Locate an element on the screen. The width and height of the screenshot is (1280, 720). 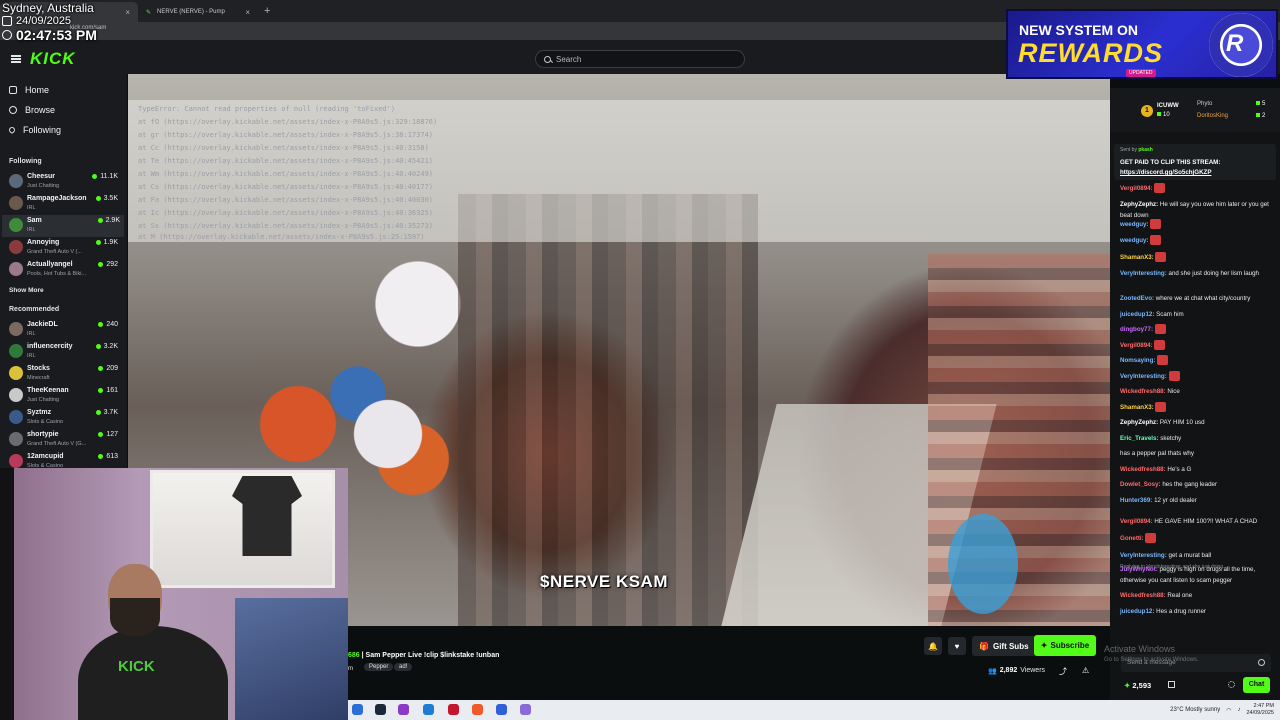
new-tab-button: + is located at coordinates (267, 11).